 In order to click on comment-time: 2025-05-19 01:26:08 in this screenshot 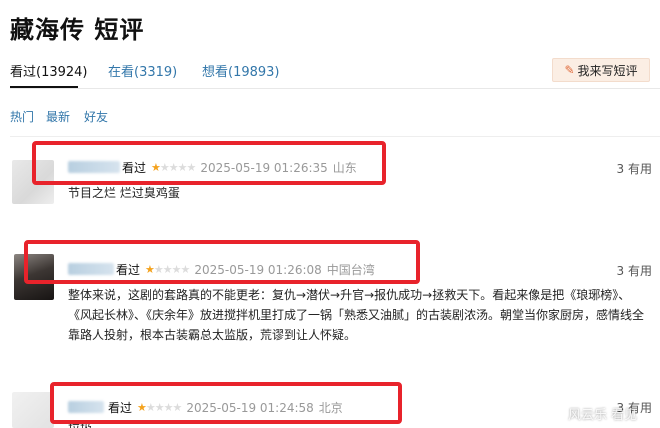, I will do `click(257, 270)`.